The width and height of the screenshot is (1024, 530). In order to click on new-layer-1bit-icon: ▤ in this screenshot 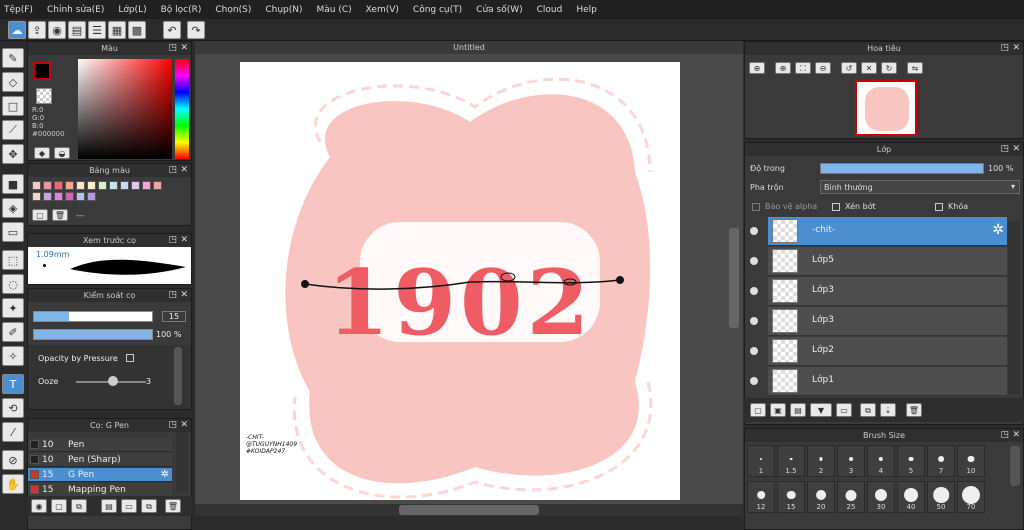, I will do `click(798, 410)`.